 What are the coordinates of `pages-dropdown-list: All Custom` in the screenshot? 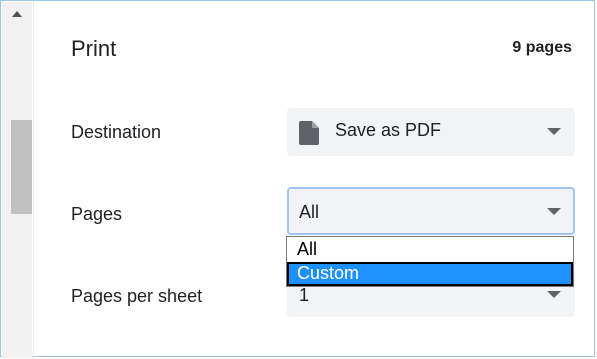 It's located at (430, 261).